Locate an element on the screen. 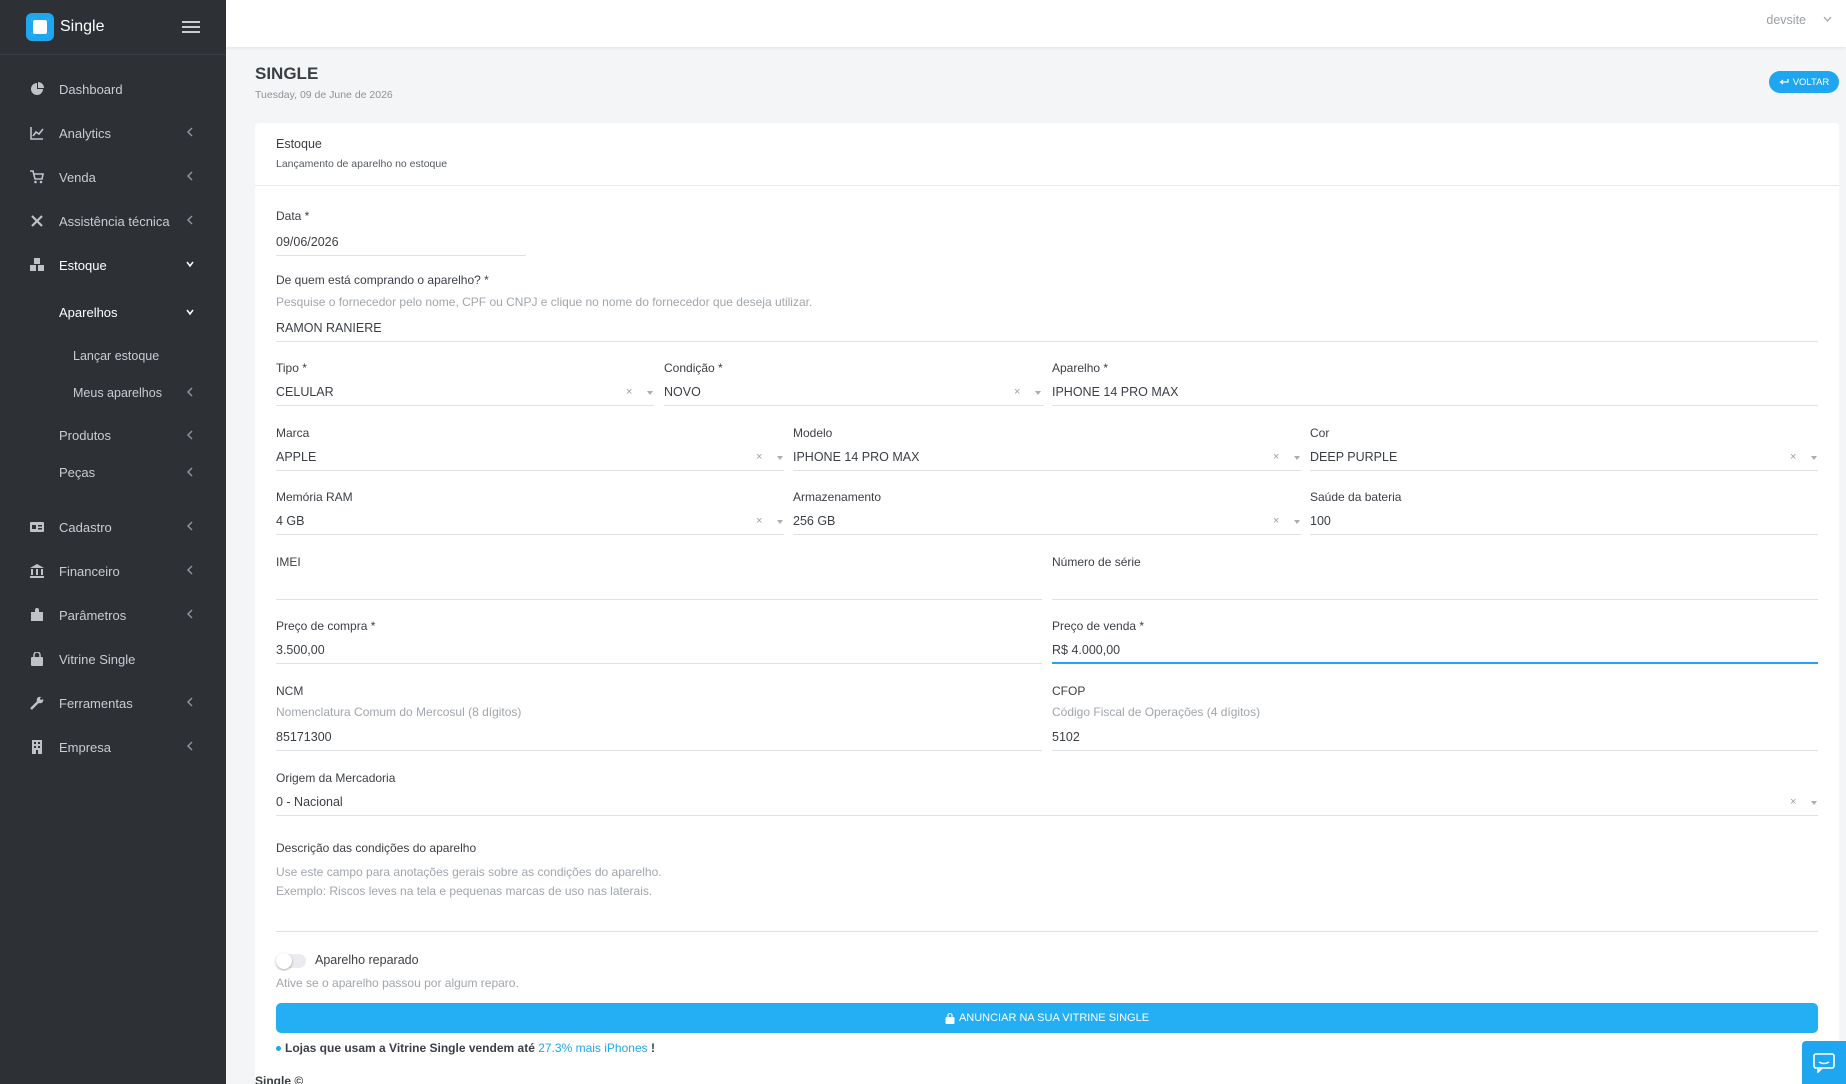 The image size is (1846, 1084). sidebar-item-empresa: Empresa is located at coordinates (113, 747).